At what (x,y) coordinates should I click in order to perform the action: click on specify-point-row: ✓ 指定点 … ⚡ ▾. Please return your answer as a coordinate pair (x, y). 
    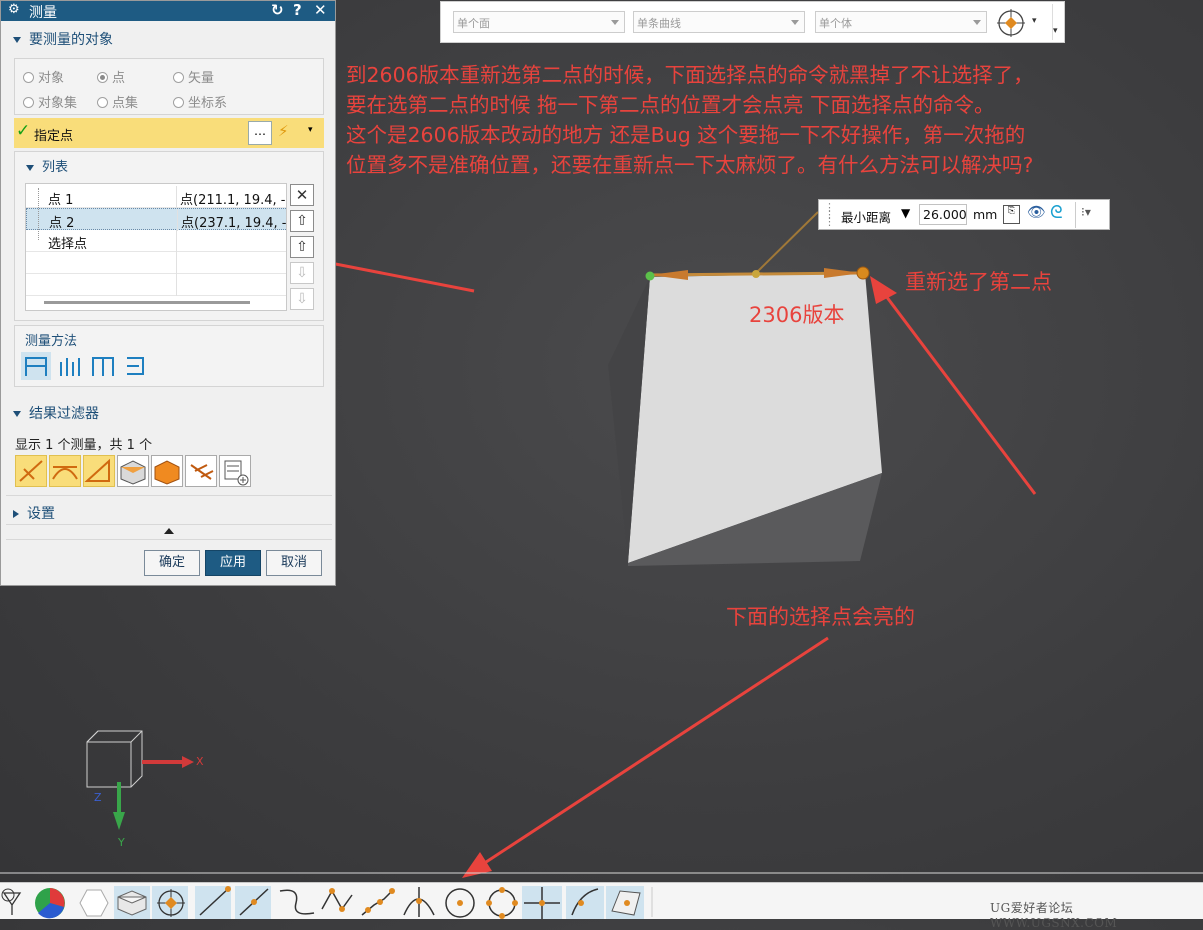
    Looking at the image, I should click on (169, 133).